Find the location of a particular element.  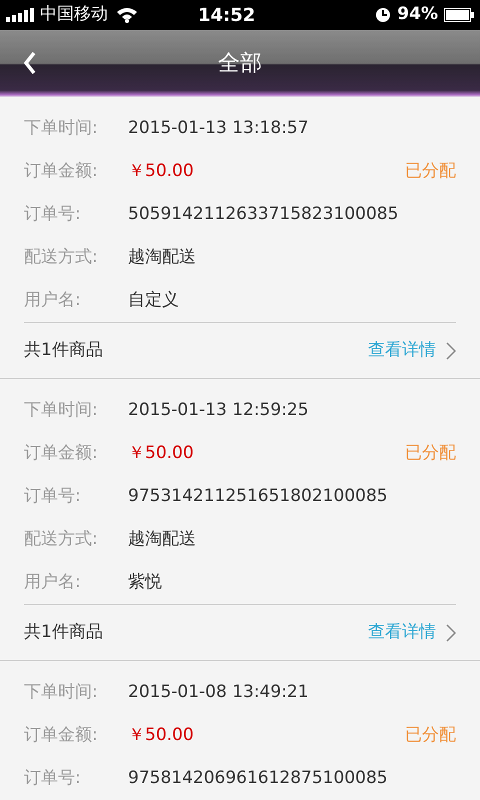

battery-icon is located at coordinates (459, 15).